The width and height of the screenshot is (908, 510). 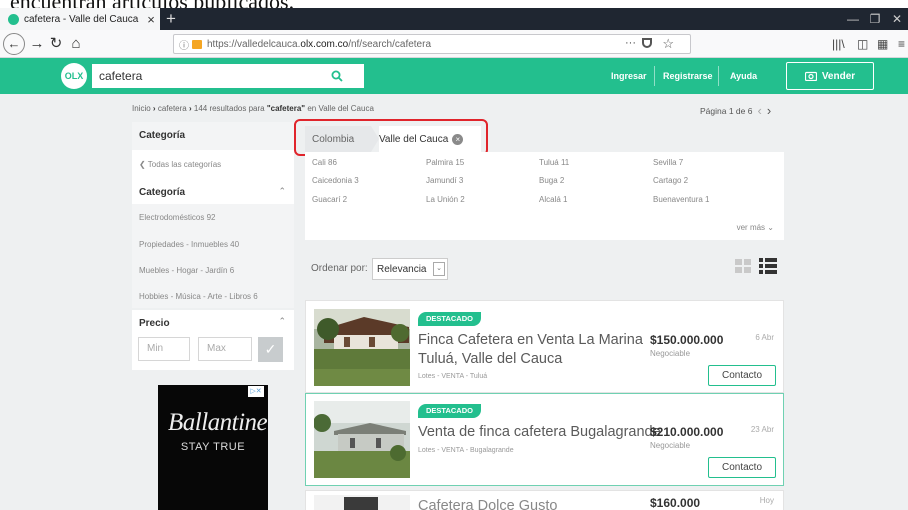 What do you see at coordinates (629, 76) in the screenshot?
I see `login-link: Ingresar` at bounding box center [629, 76].